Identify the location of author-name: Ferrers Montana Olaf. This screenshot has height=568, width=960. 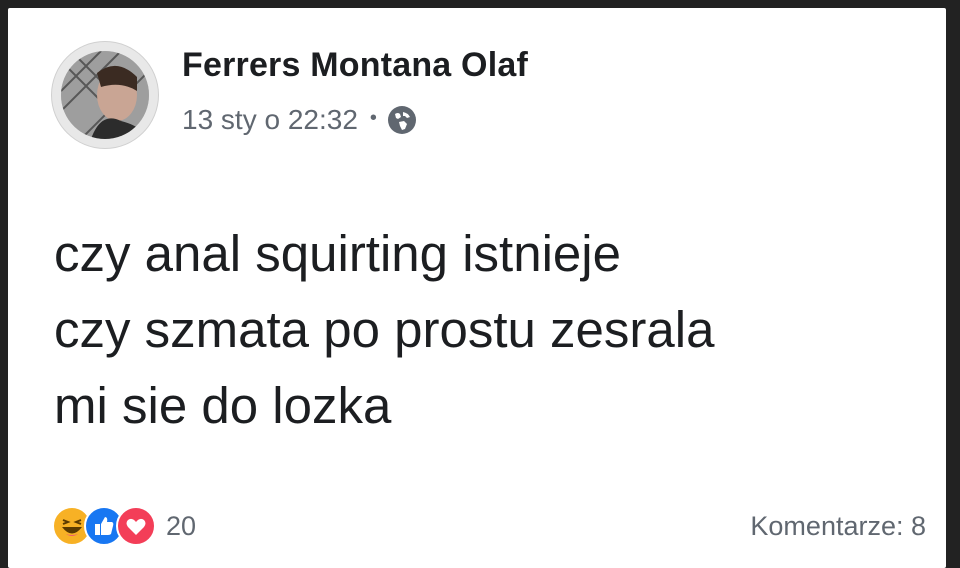
(355, 65).